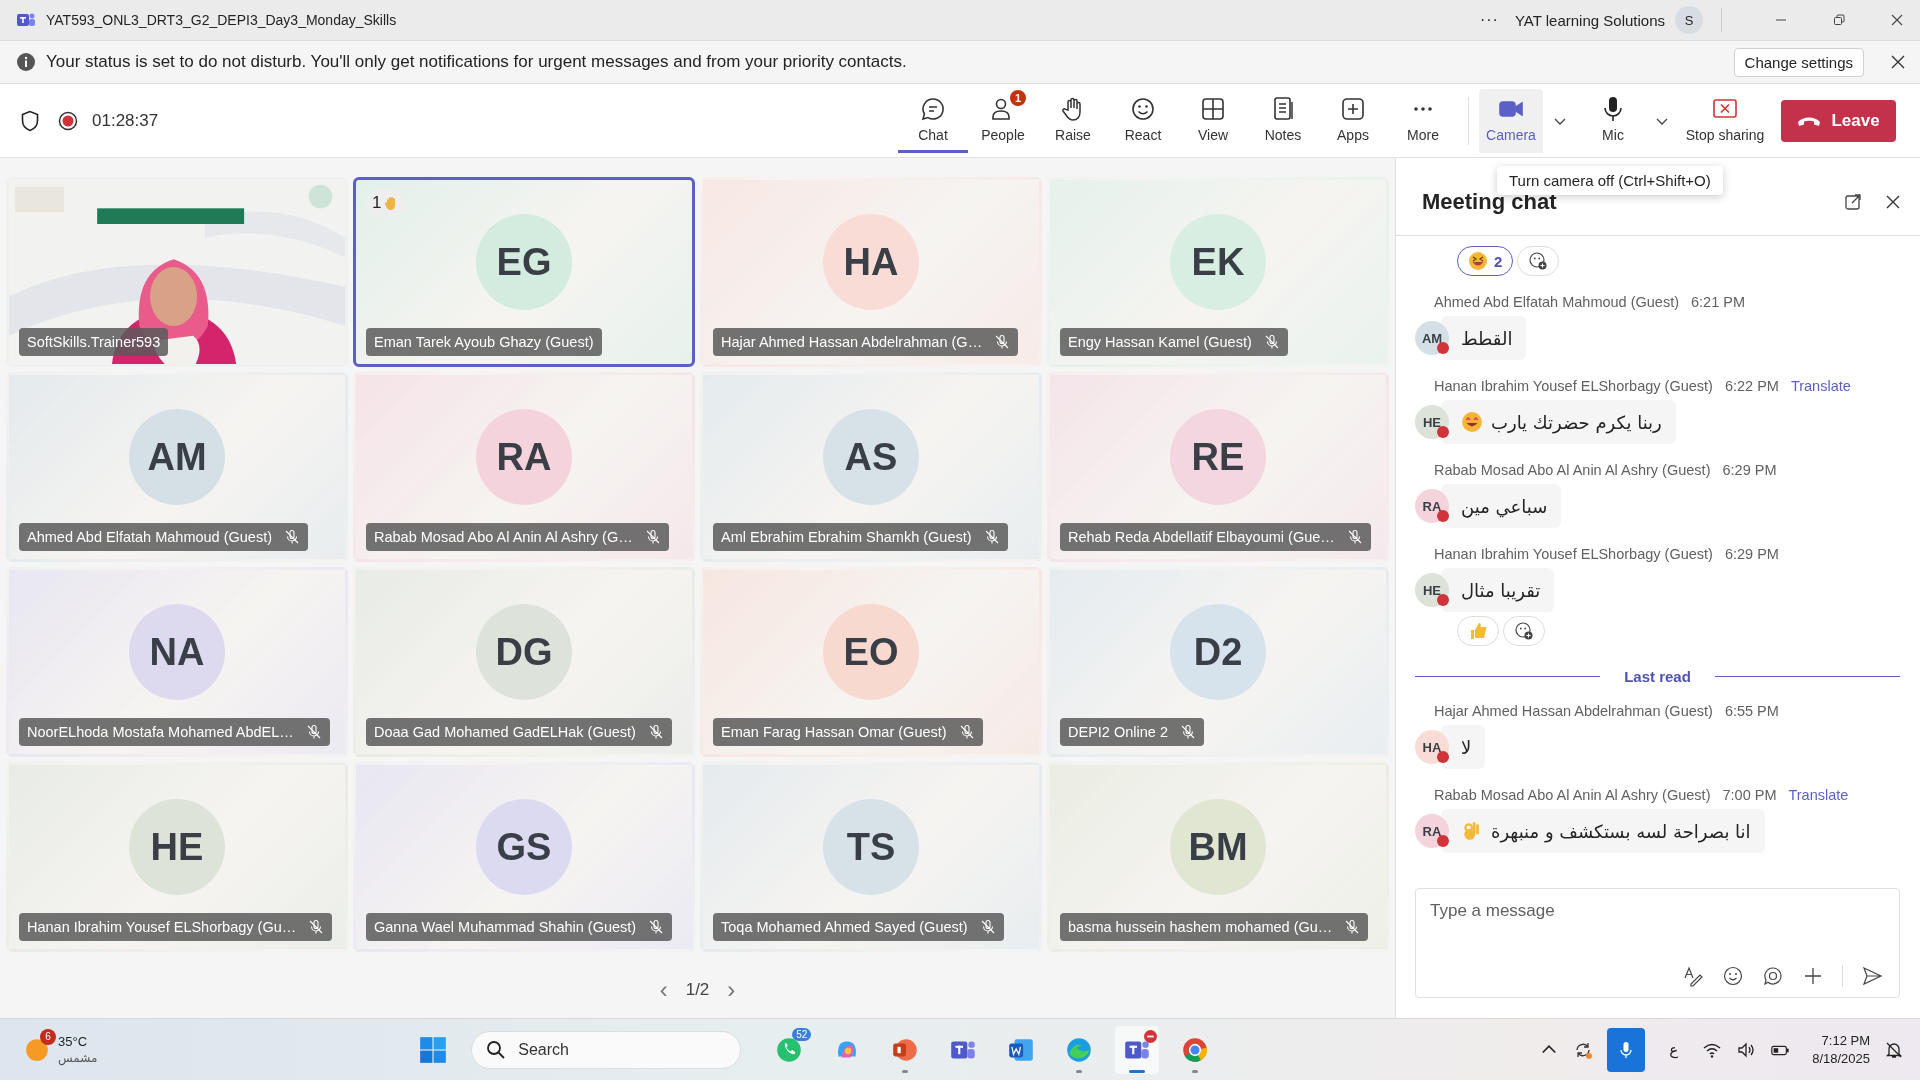  I want to click on reaction-button: 2, so click(1485, 261).